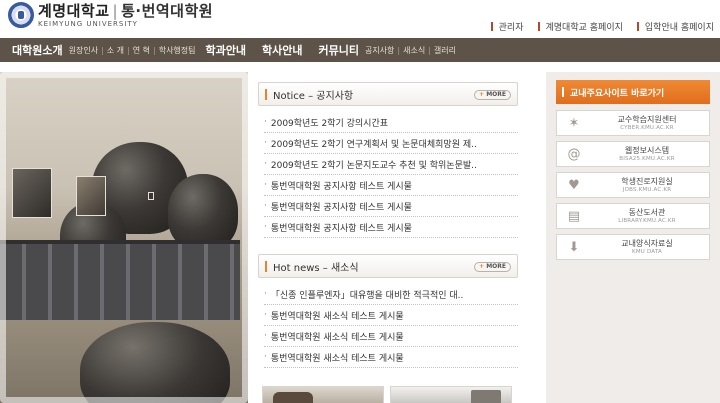  Describe the element at coordinates (496, 266) in the screenshot. I see `more-label: MORE` at that location.